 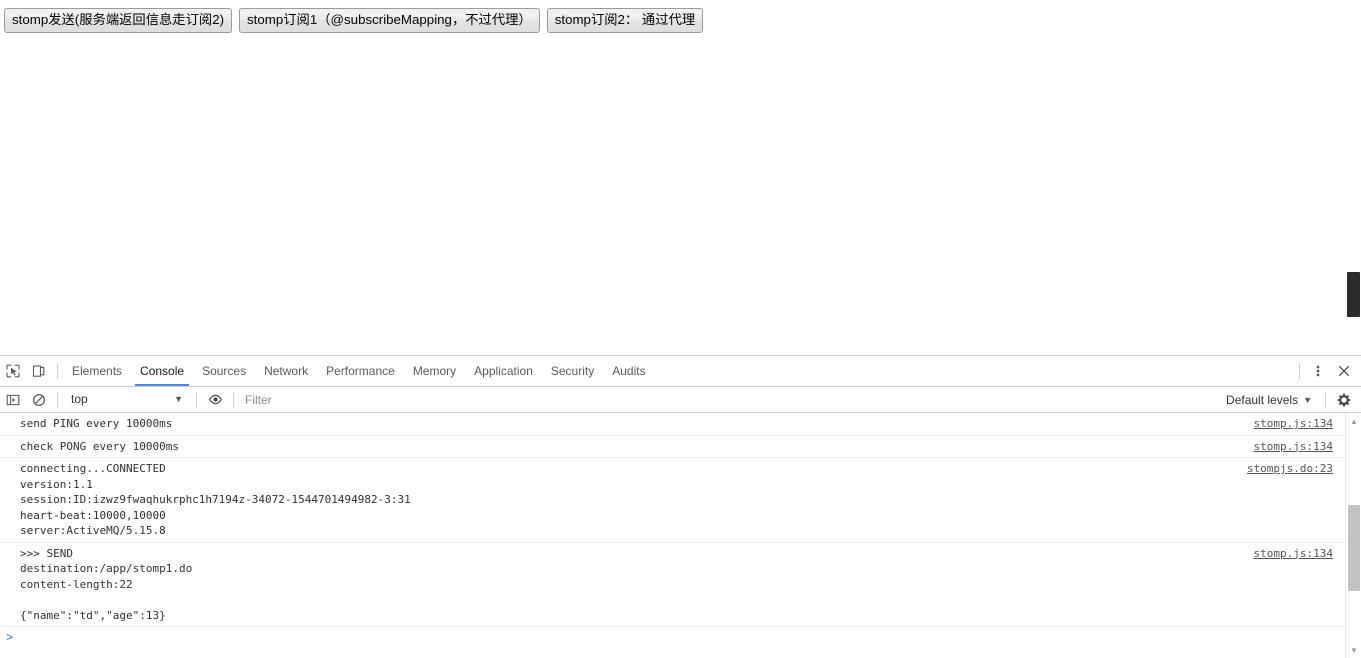 I want to click on filterbar-actions, so click(x=1340, y=400).